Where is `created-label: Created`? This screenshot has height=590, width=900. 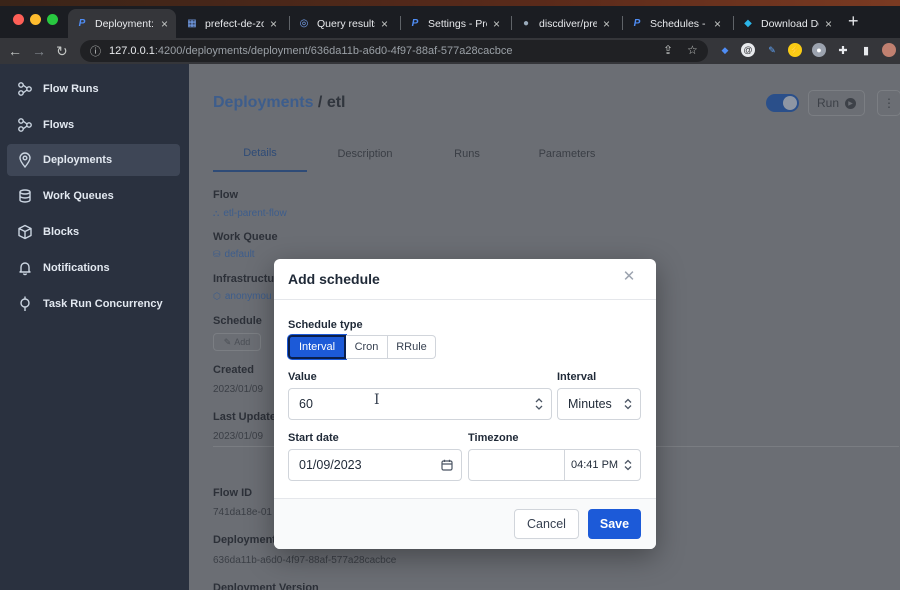 created-label: Created is located at coordinates (233, 370).